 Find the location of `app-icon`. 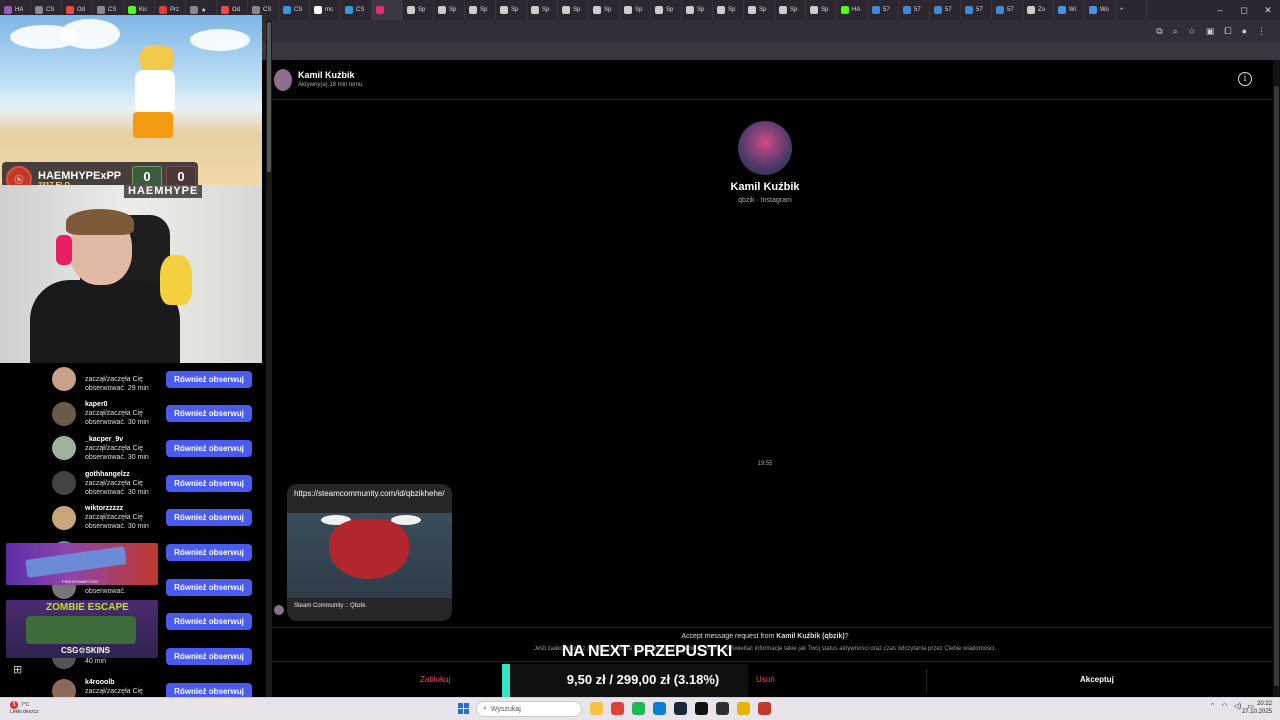

app-icon is located at coordinates (764, 708).